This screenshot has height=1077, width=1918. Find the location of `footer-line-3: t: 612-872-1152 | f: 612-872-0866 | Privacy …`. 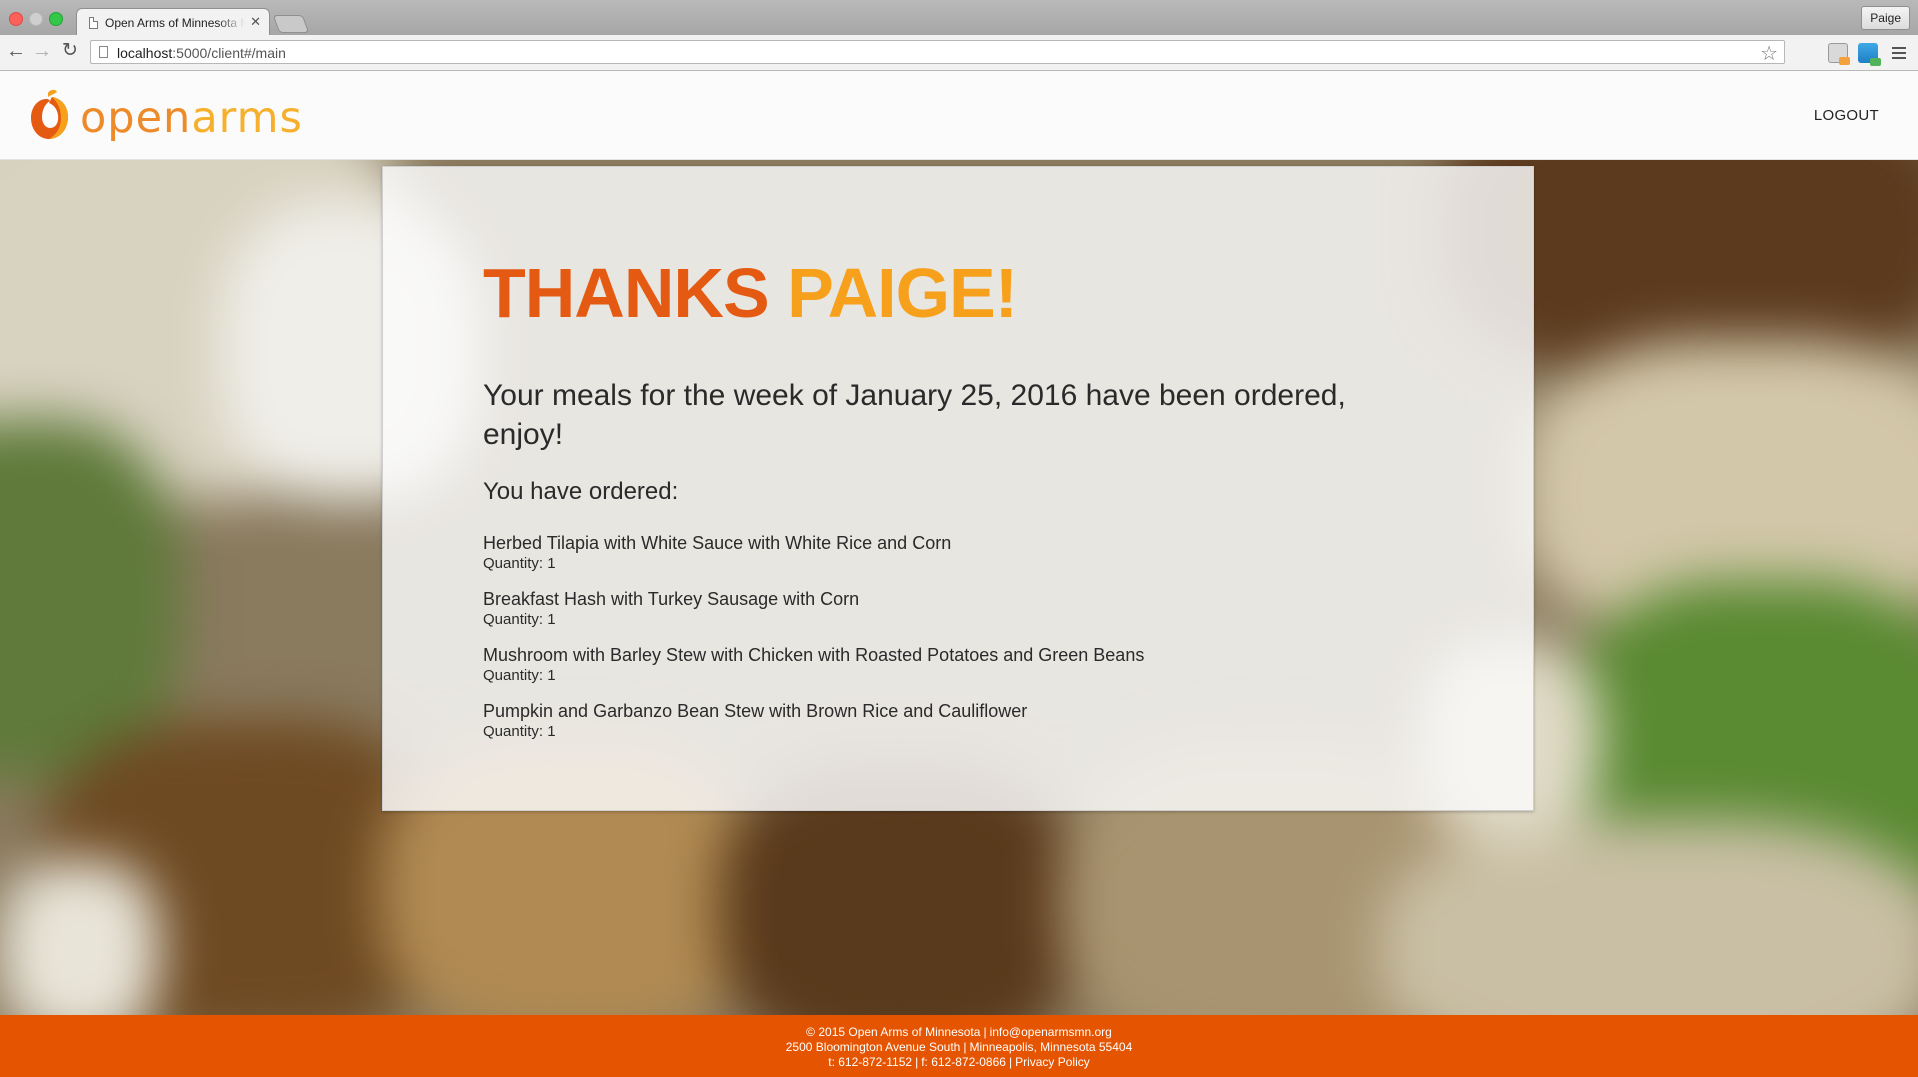

footer-line-3: t: 612-872-1152 | f: 612-872-0866 | Privacy … is located at coordinates (959, 1062).